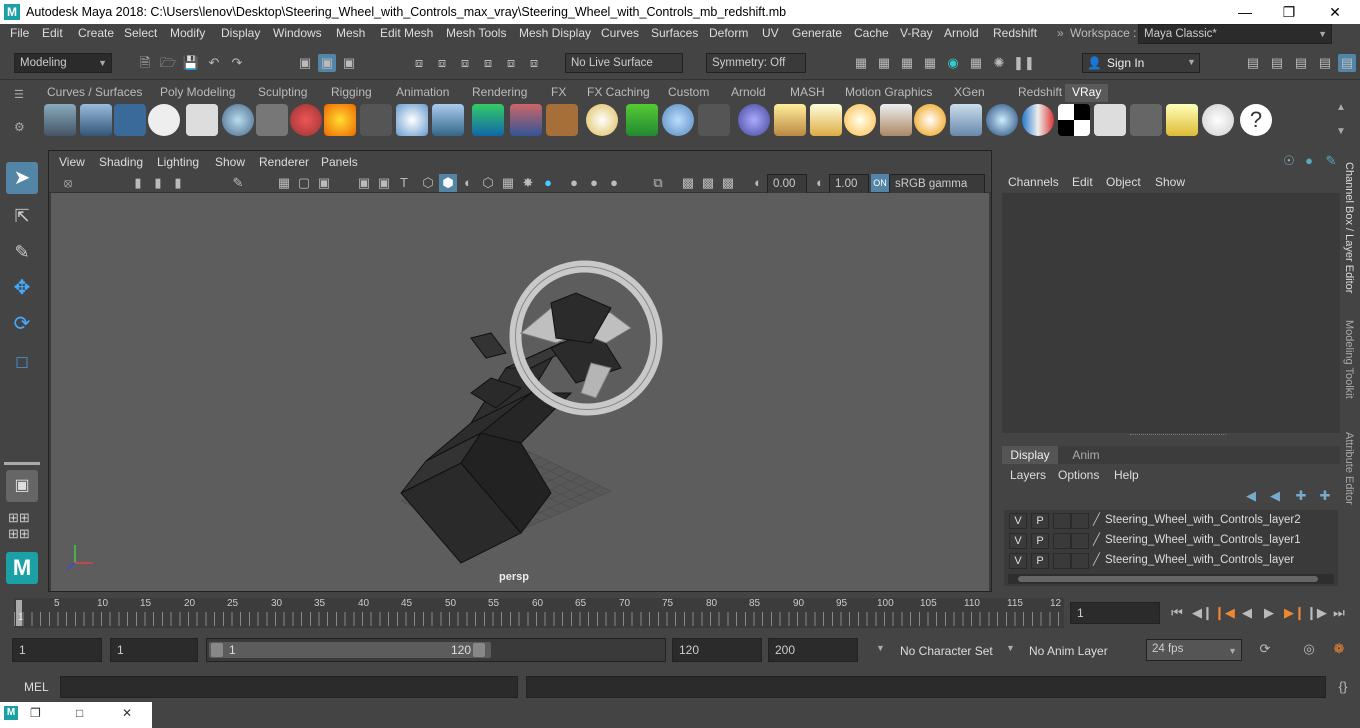 This screenshot has width=1360, height=728. Describe the element at coordinates (465, 63) in the screenshot. I see `snap-point-icon: ⧈` at that location.